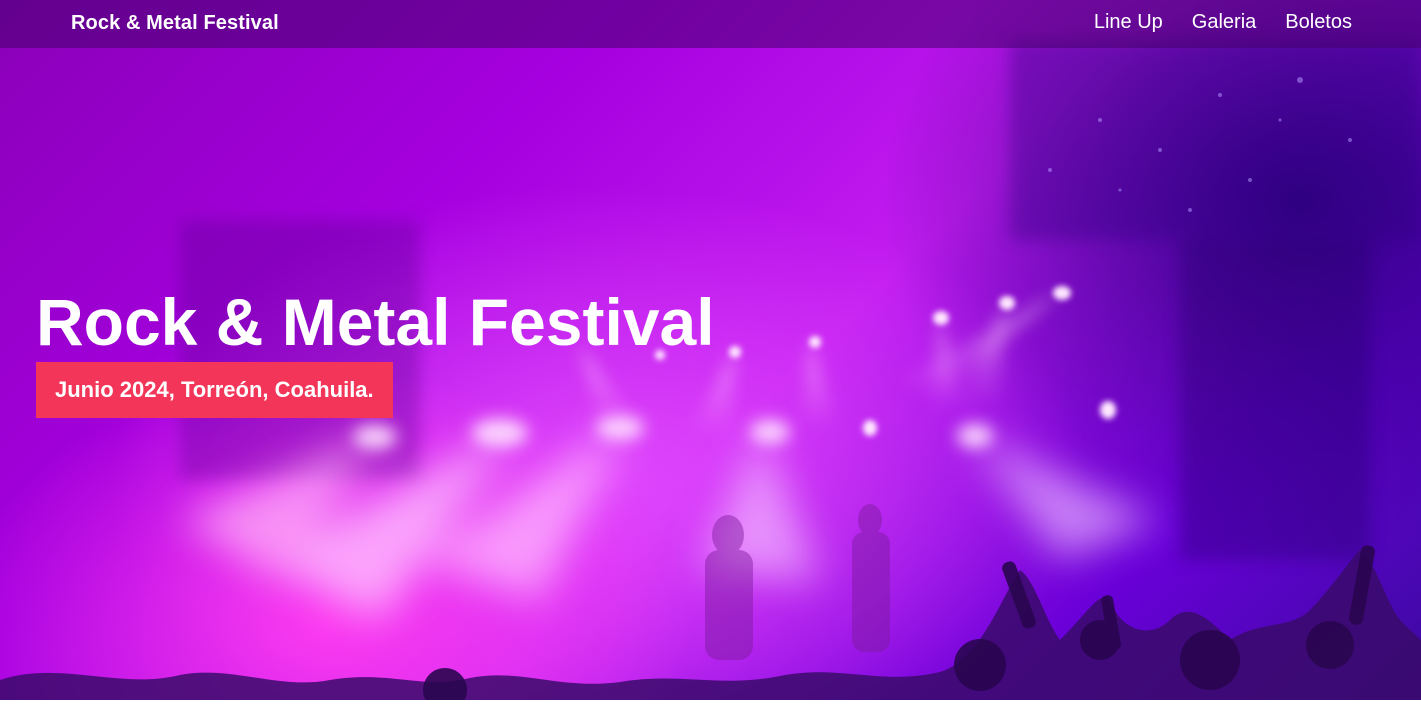 This screenshot has width=1421, height=726. Describe the element at coordinates (1128, 22) in the screenshot. I see `nav-link-line-up: Line Up` at that location.